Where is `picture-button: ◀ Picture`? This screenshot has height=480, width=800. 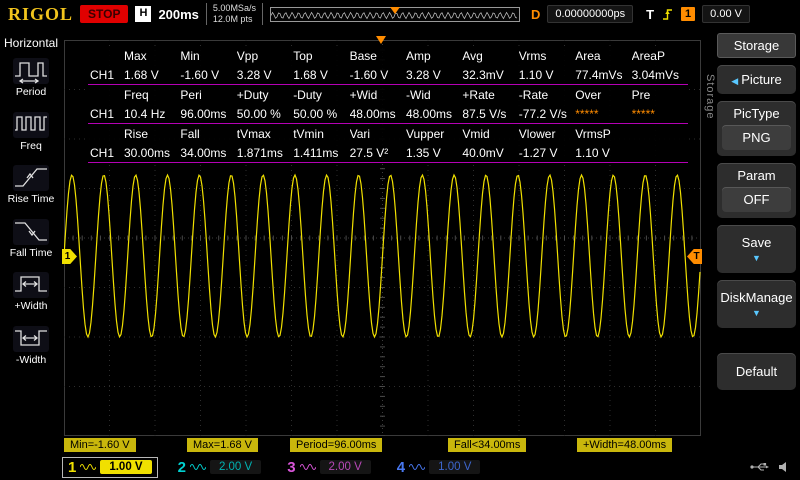
picture-button: ◀ Picture is located at coordinates (756, 79).